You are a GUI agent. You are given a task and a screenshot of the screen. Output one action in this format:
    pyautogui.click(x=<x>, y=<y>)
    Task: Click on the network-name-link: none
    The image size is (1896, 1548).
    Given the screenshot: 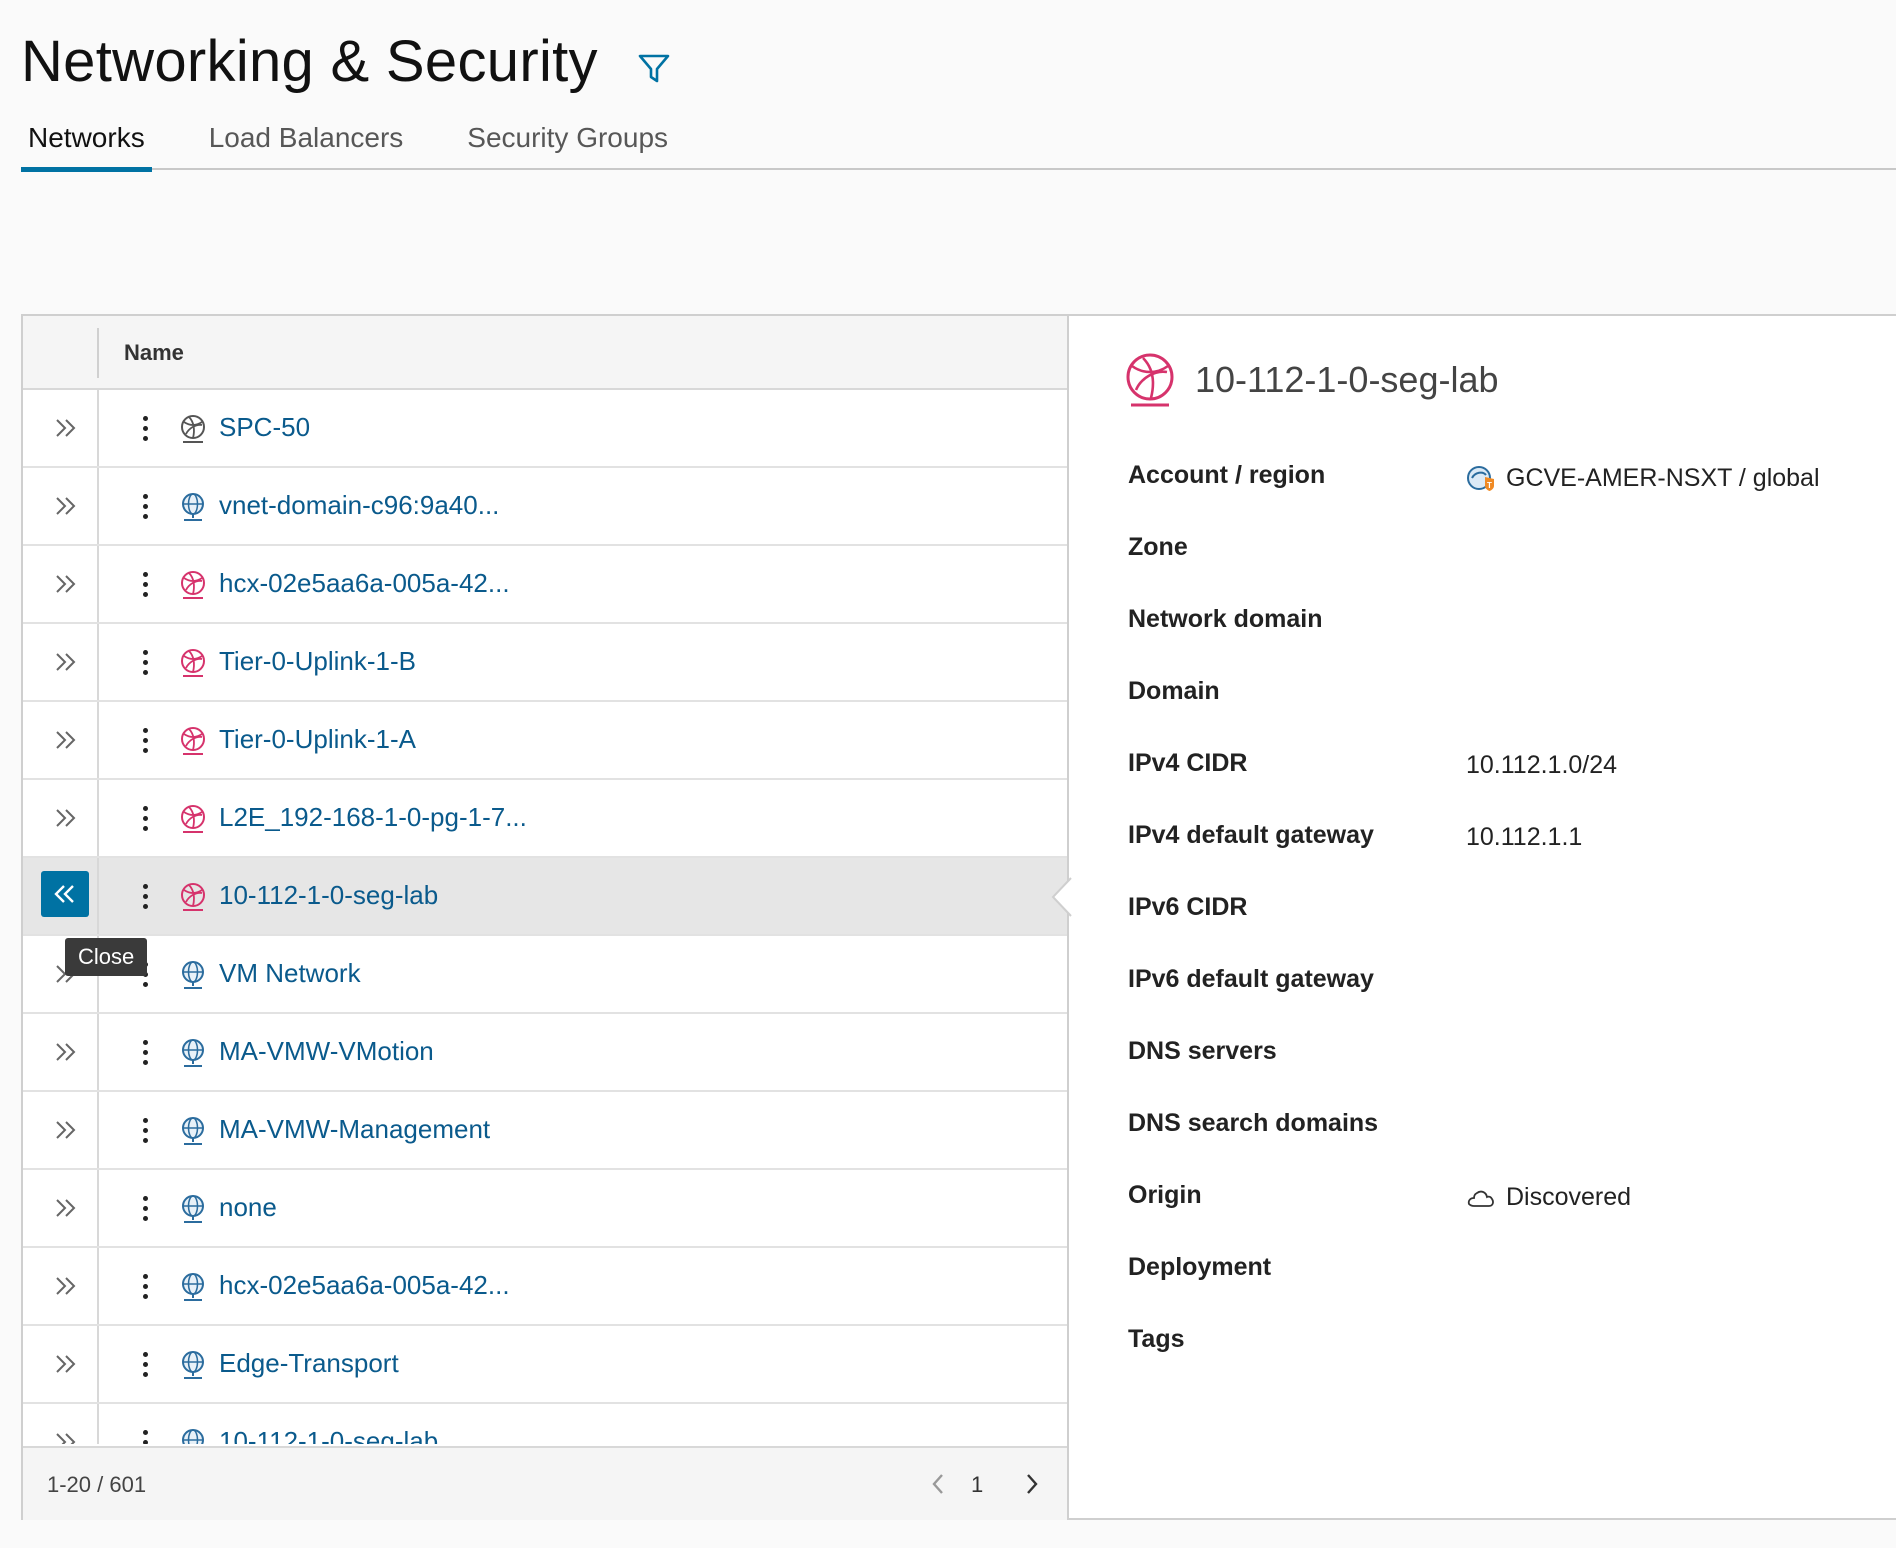 What is the action you would take?
    pyautogui.click(x=248, y=1207)
    